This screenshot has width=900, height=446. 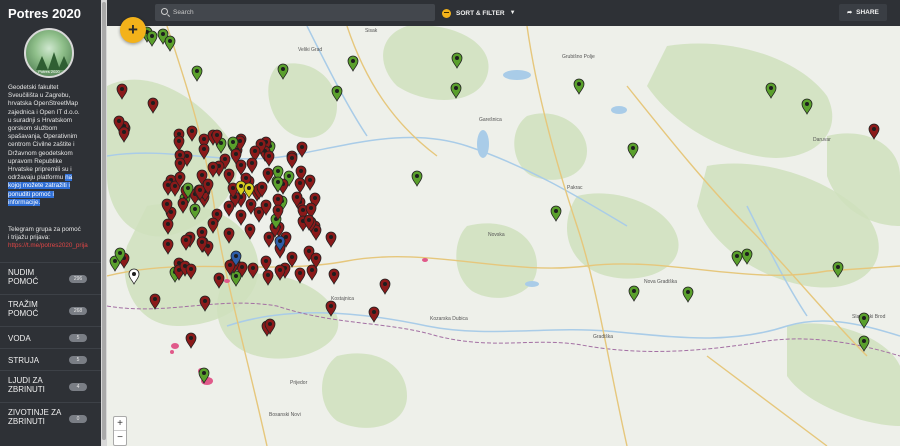 I want to click on category-label: POMOĆ, so click(x=23, y=313).